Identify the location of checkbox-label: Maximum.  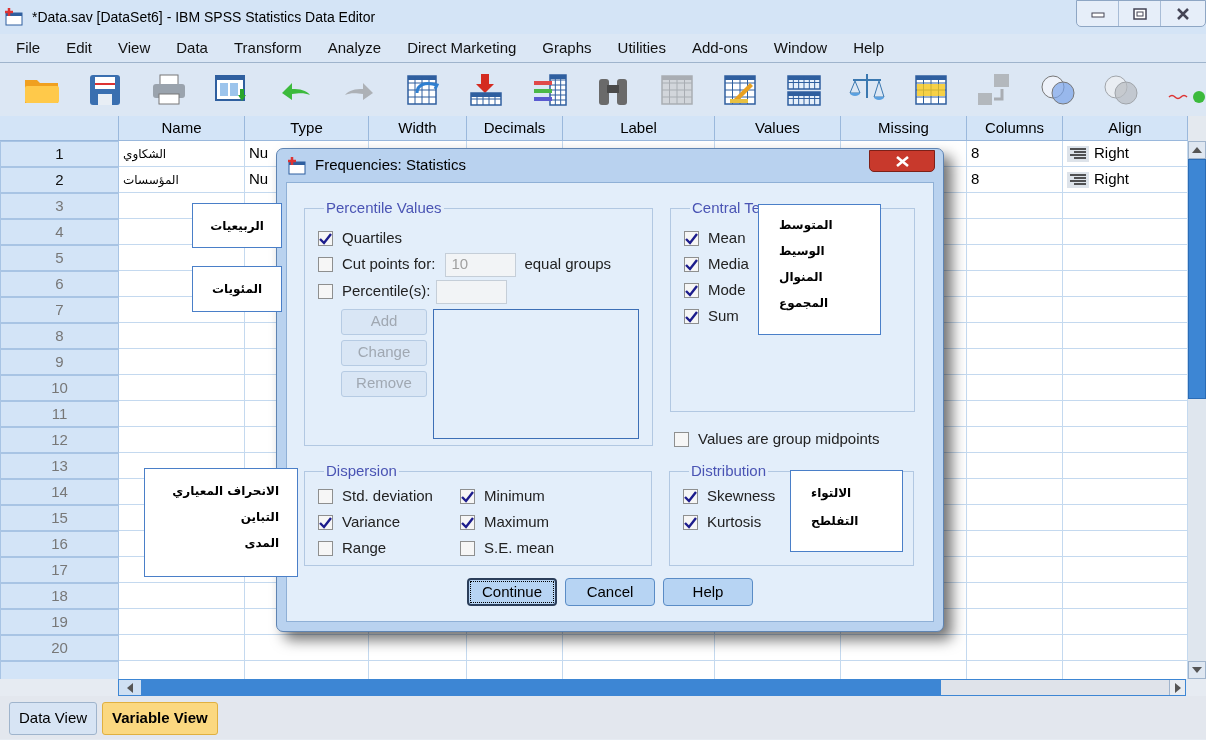
(516, 522).